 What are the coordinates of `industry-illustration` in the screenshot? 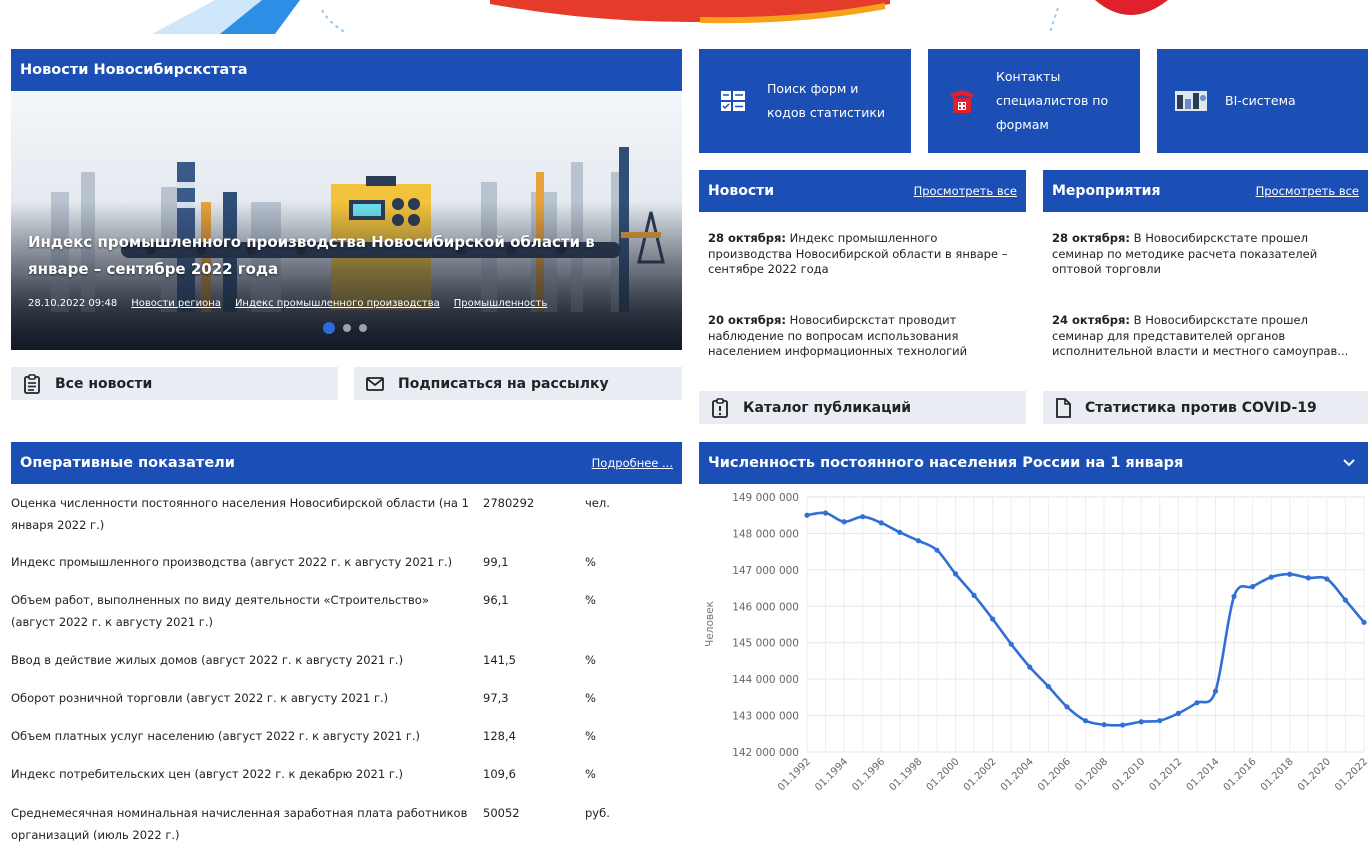 It's located at (346, 248).